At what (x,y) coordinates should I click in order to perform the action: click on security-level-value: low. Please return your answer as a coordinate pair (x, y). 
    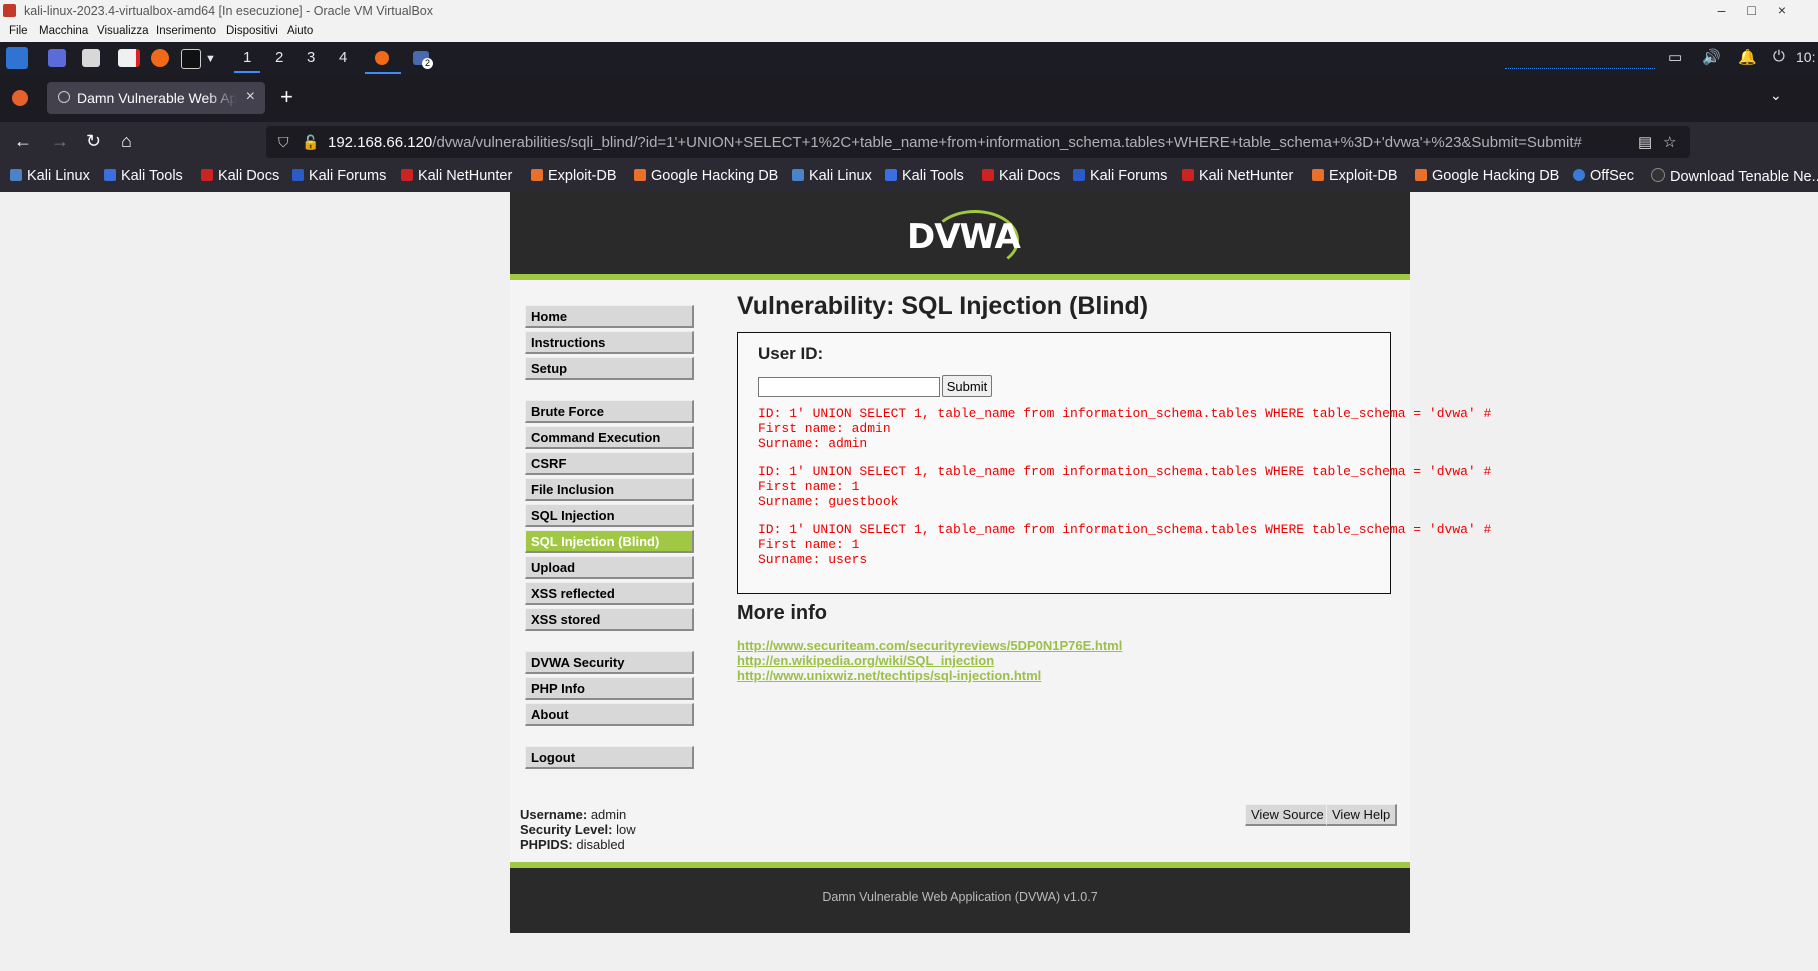
    Looking at the image, I should click on (626, 829).